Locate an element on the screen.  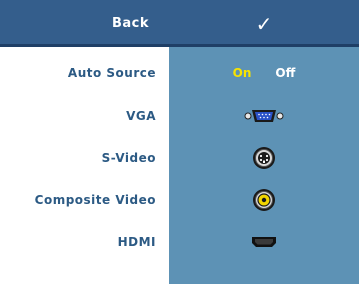
auto-source-label: Auto Source is located at coordinates (111, 73).